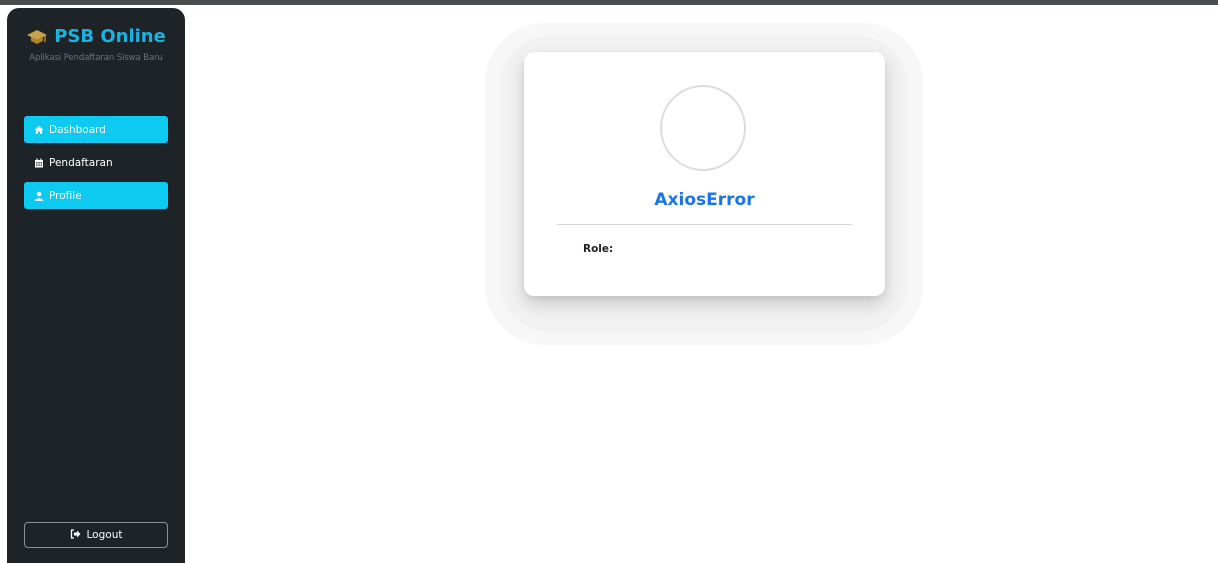 The width and height of the screenshot is (1218, 563). I want to click on avatar, so click(703, 128).